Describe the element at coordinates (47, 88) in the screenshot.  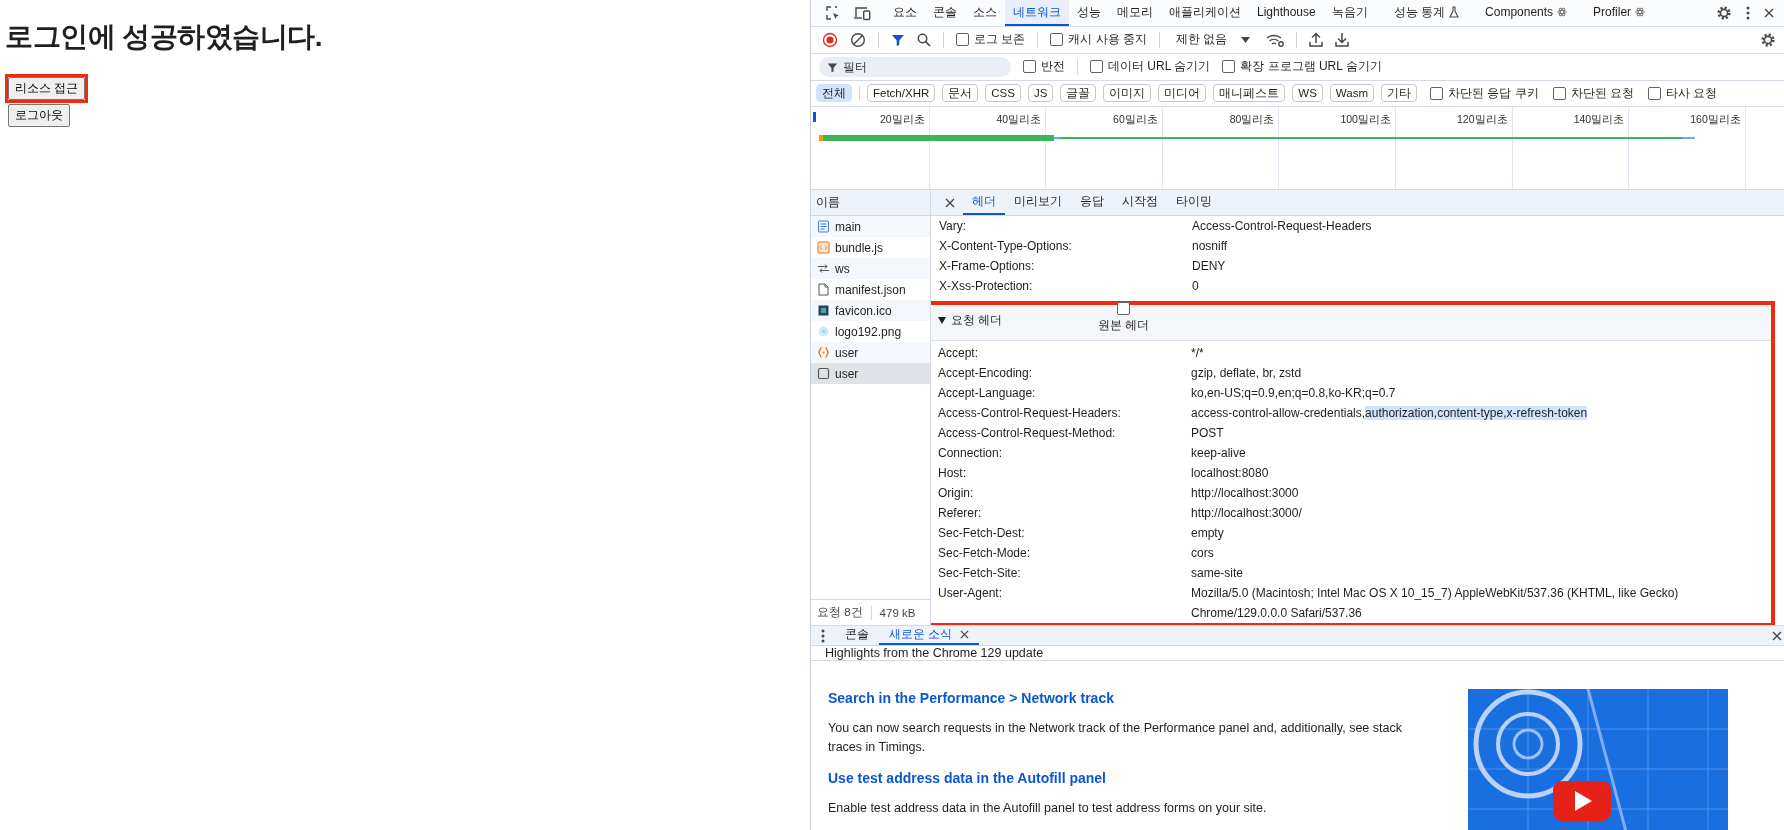
I see `page-button: 리소스 접근` at that location.